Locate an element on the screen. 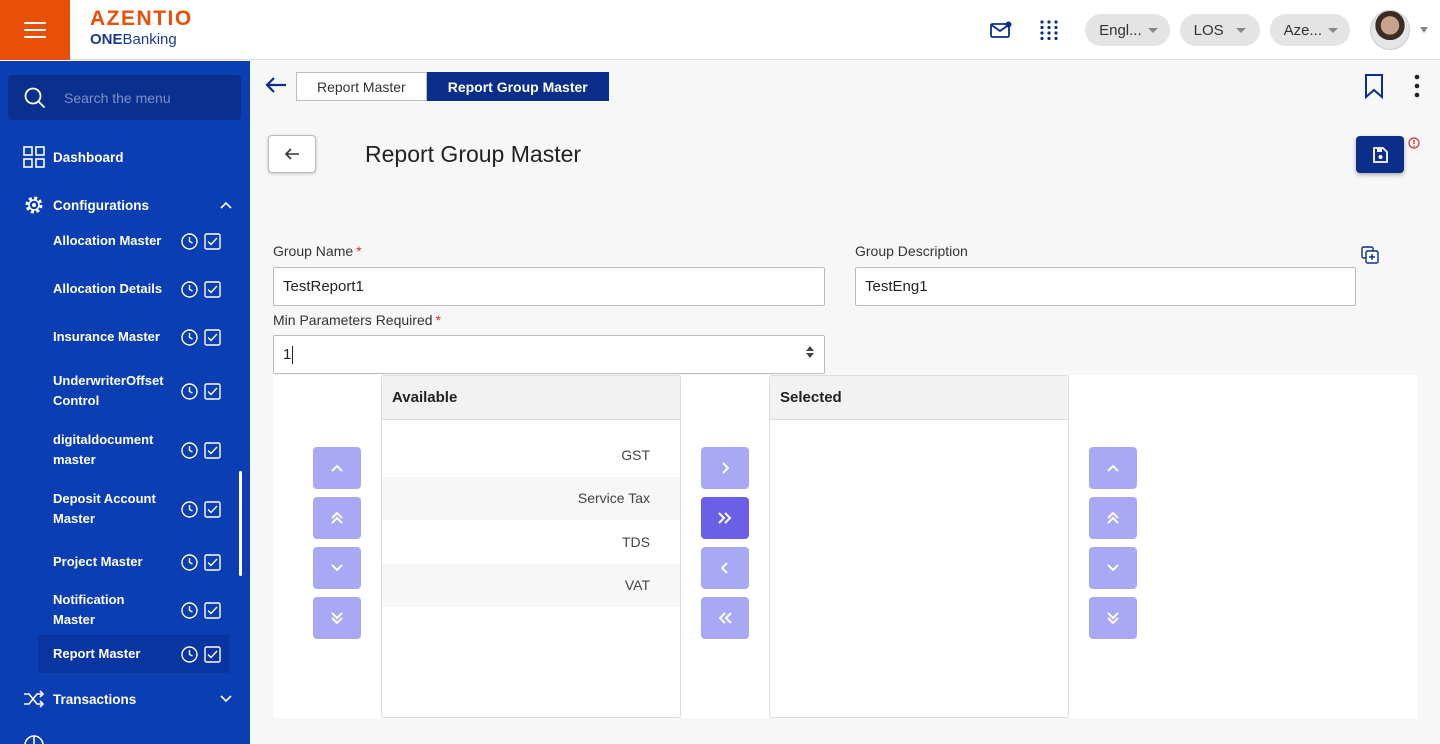  selected-move-top-button is located at coordinates (1113, 518).